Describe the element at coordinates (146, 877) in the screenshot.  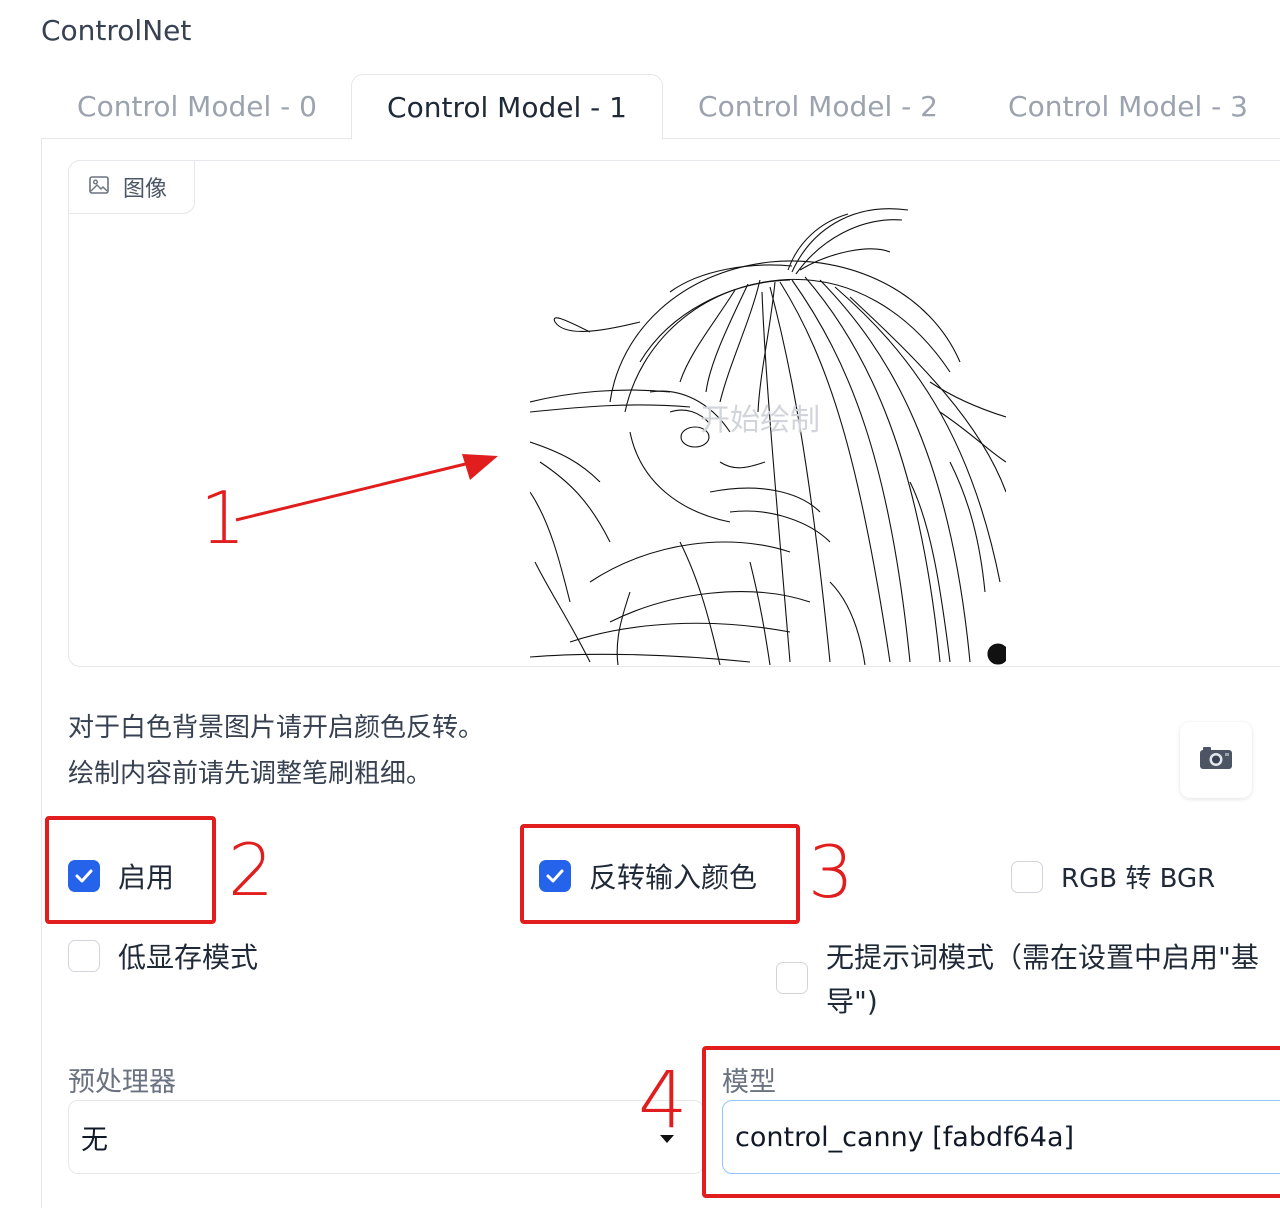
I see `enable-label: 启用` at that location.